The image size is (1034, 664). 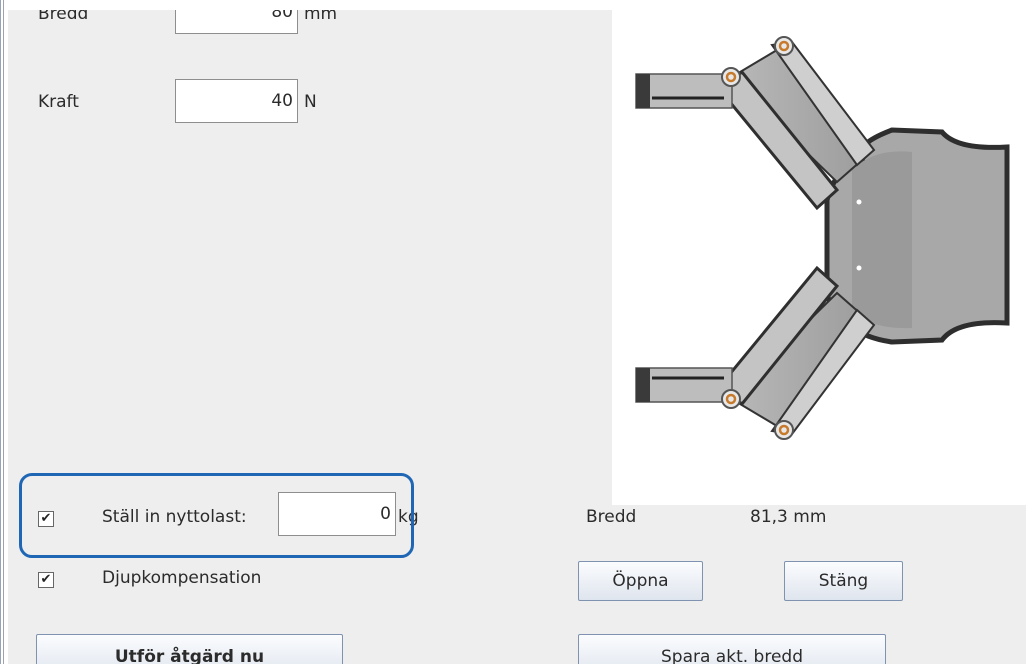 What do you see at coordinates (216, 515) in the screenshot?
I see `payload-highlight` at bounding box center [216, 515].